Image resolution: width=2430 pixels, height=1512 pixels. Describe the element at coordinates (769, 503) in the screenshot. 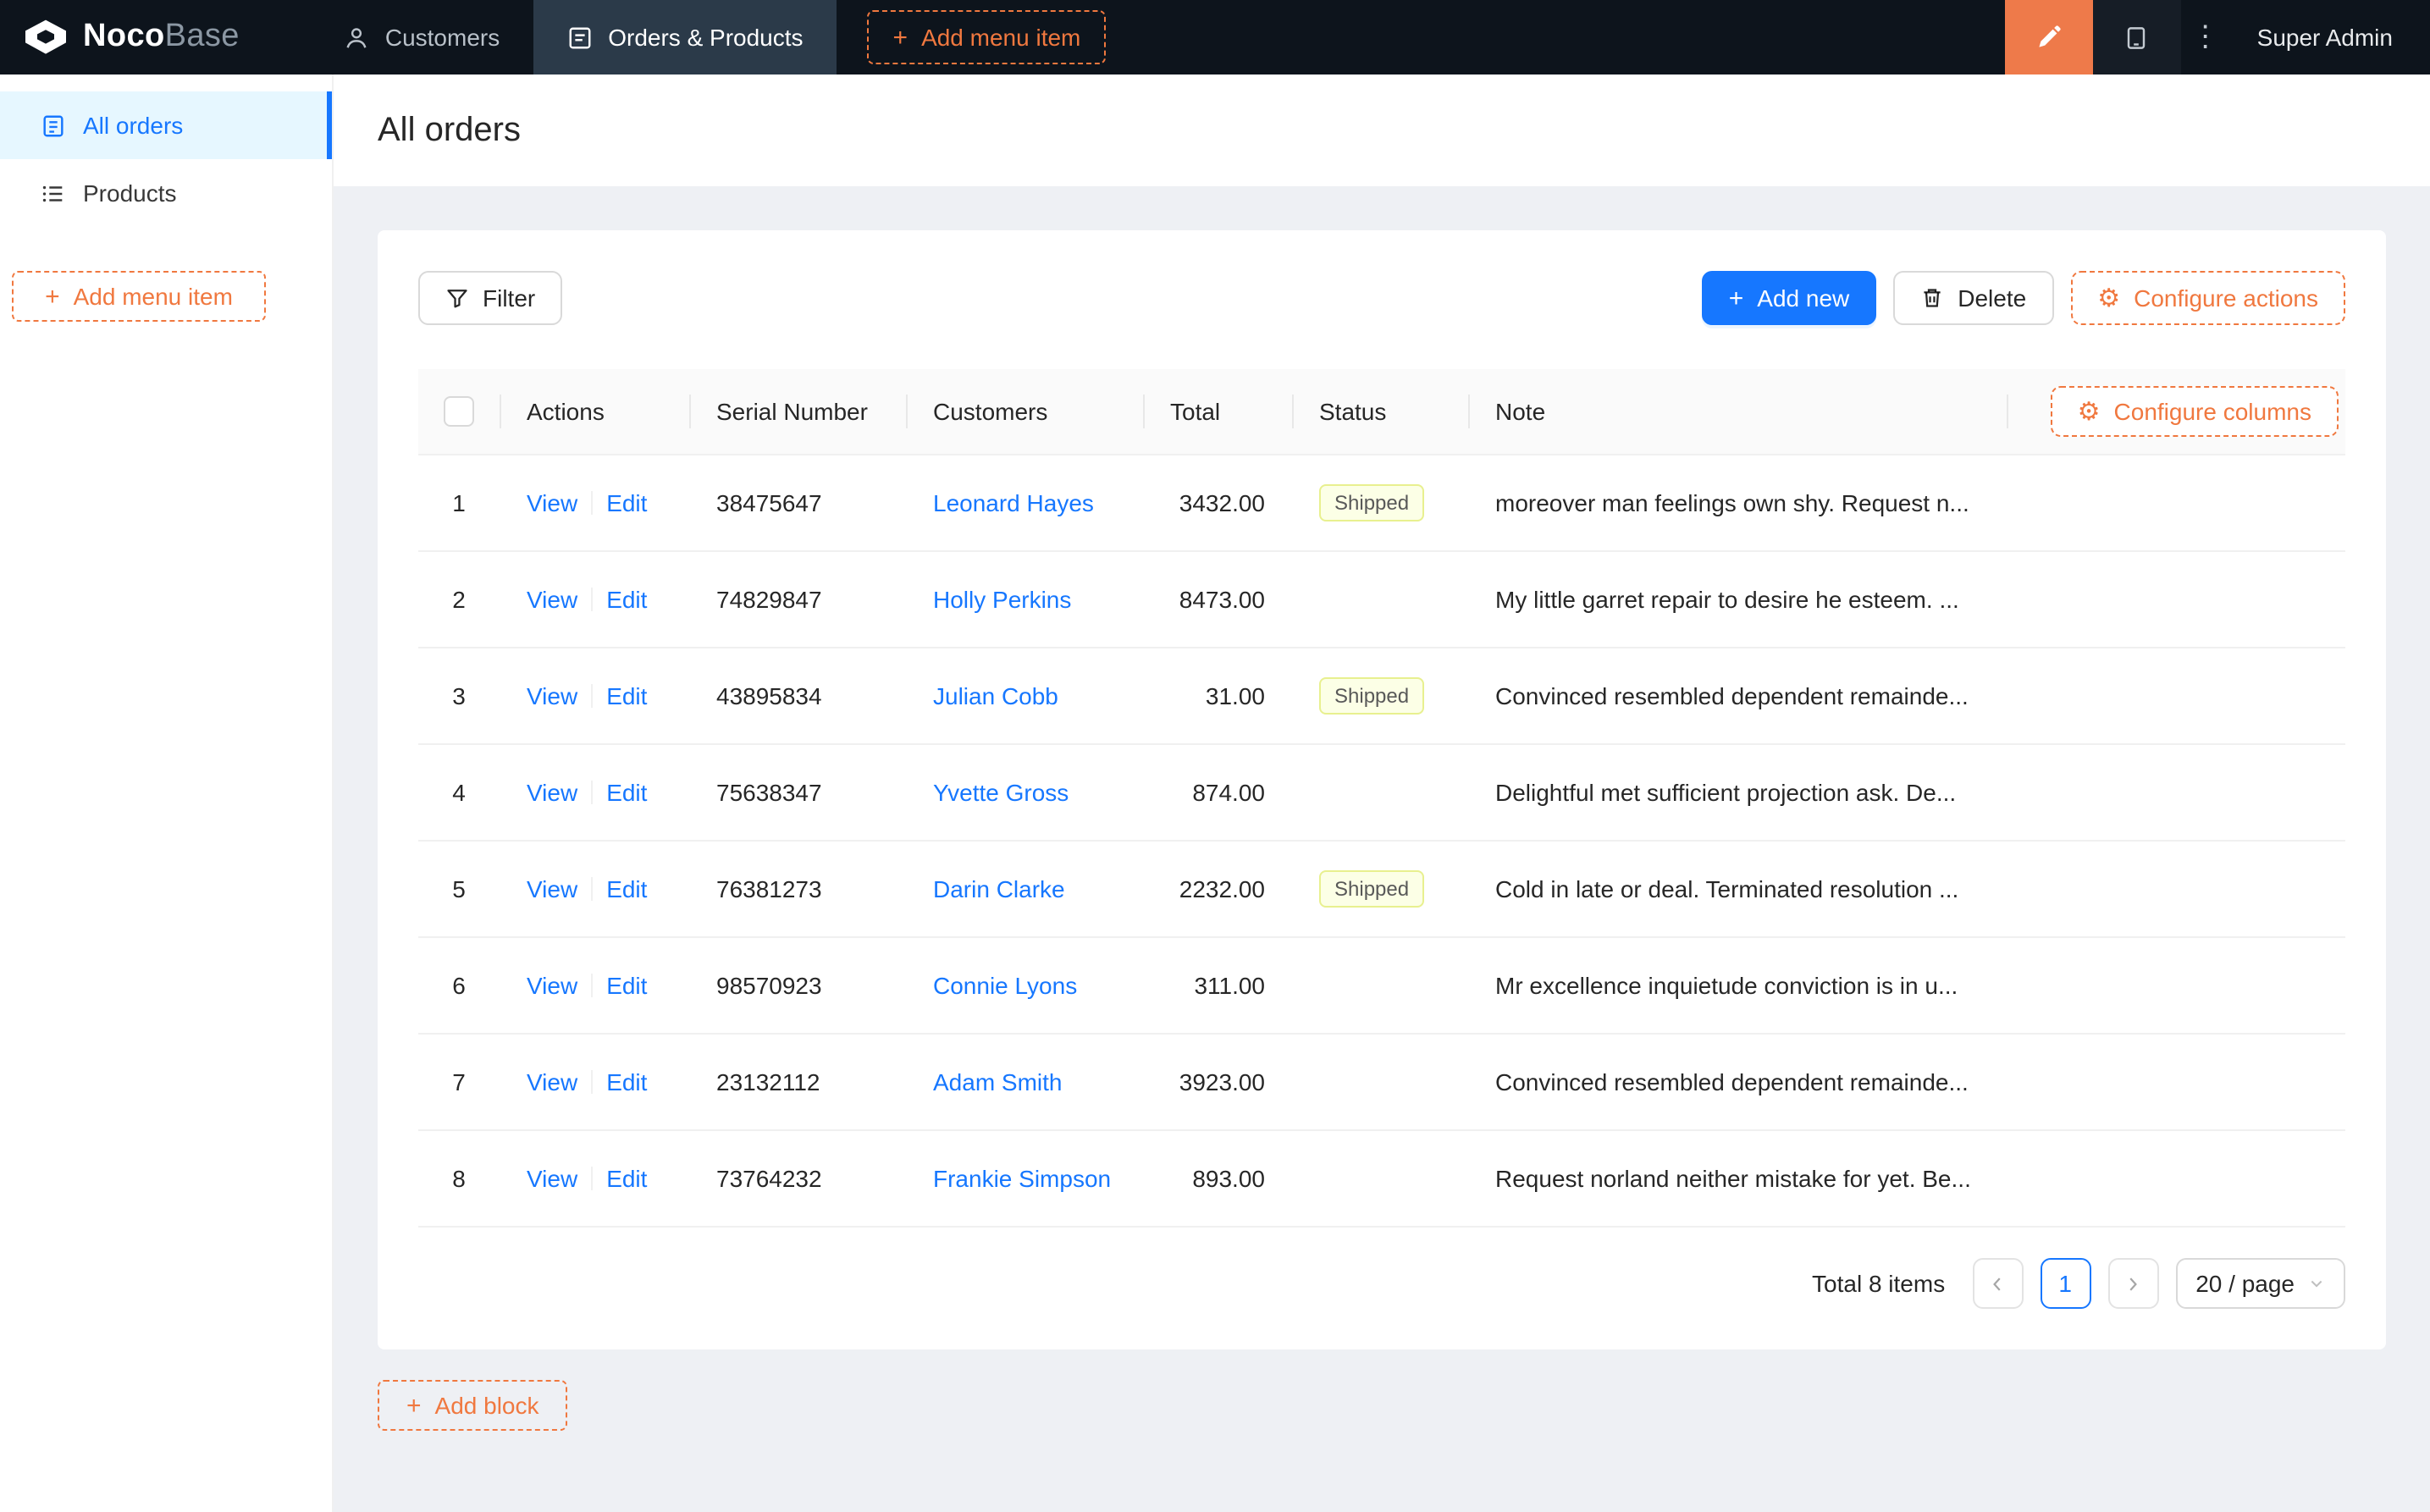

I see `serial-number-cell: 38475647` at that location.